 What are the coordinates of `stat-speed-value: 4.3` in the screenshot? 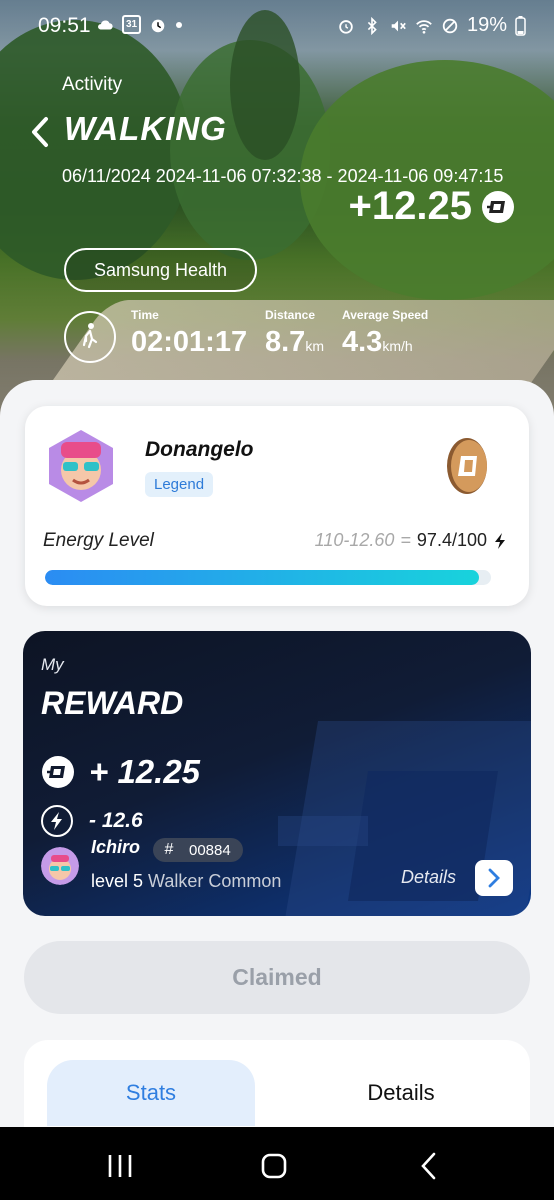 It's located at (362, 342).